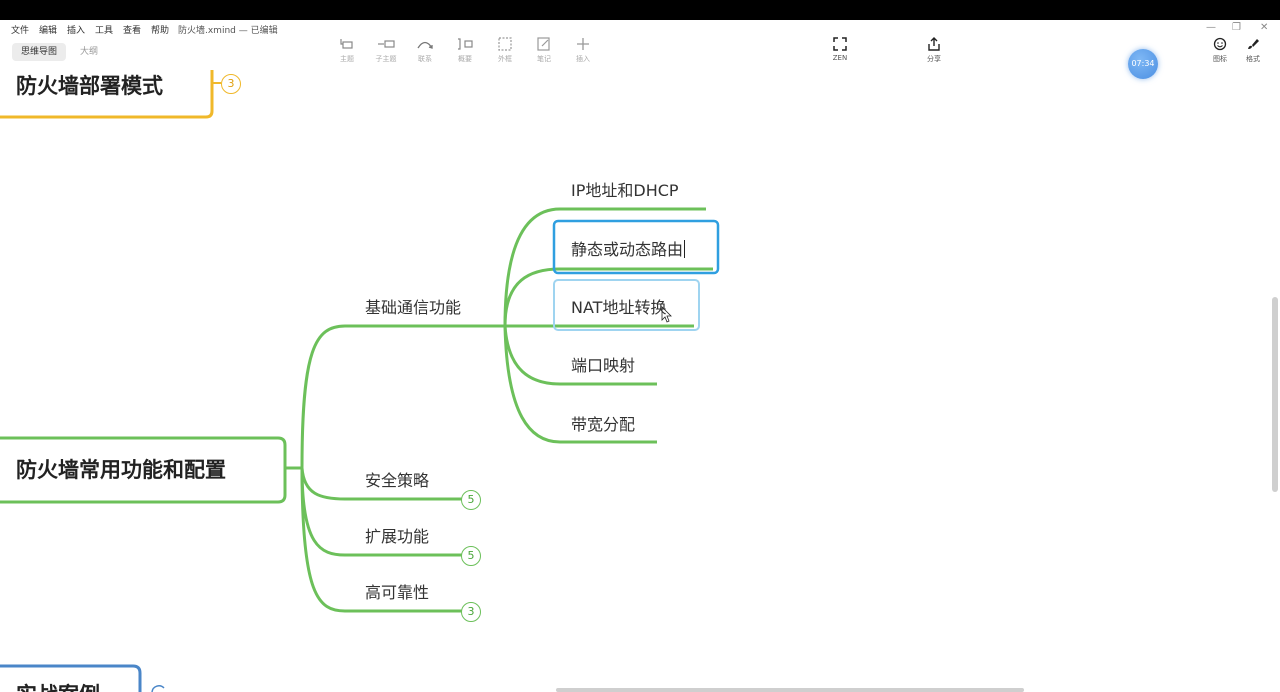 The image size is (1280, 692). Describe the element at coordinates (603, 364) in the screenshot. I see `leaf-port-mapping: 端口映射` at that location.